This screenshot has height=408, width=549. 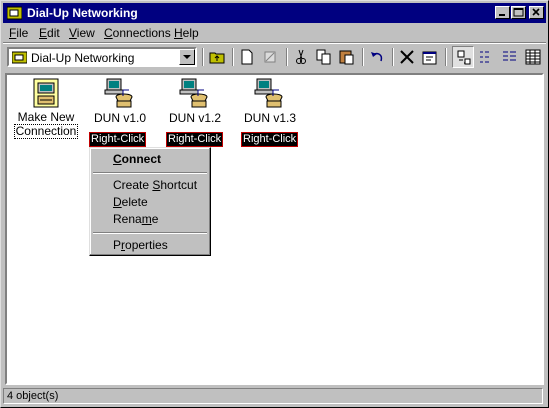 I want to click on large-icons-icon, so click(x=464, y=57).